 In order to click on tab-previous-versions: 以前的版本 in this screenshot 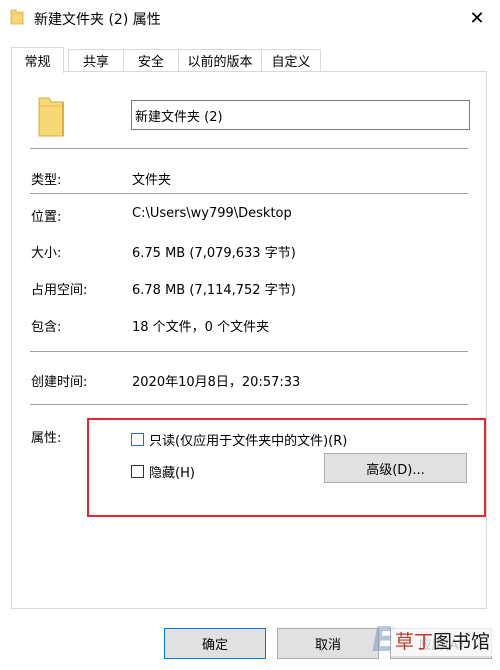, I will do `click(220, 60)`.